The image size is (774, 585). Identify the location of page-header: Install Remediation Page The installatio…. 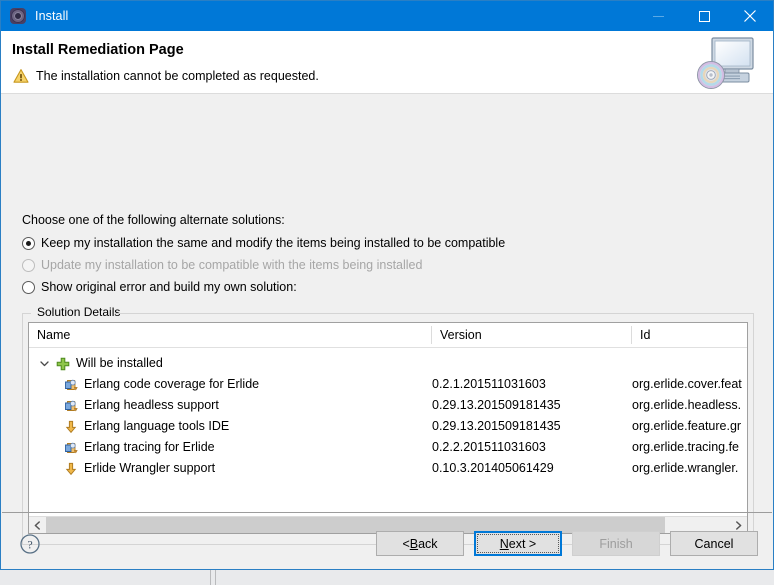
(387, 62).